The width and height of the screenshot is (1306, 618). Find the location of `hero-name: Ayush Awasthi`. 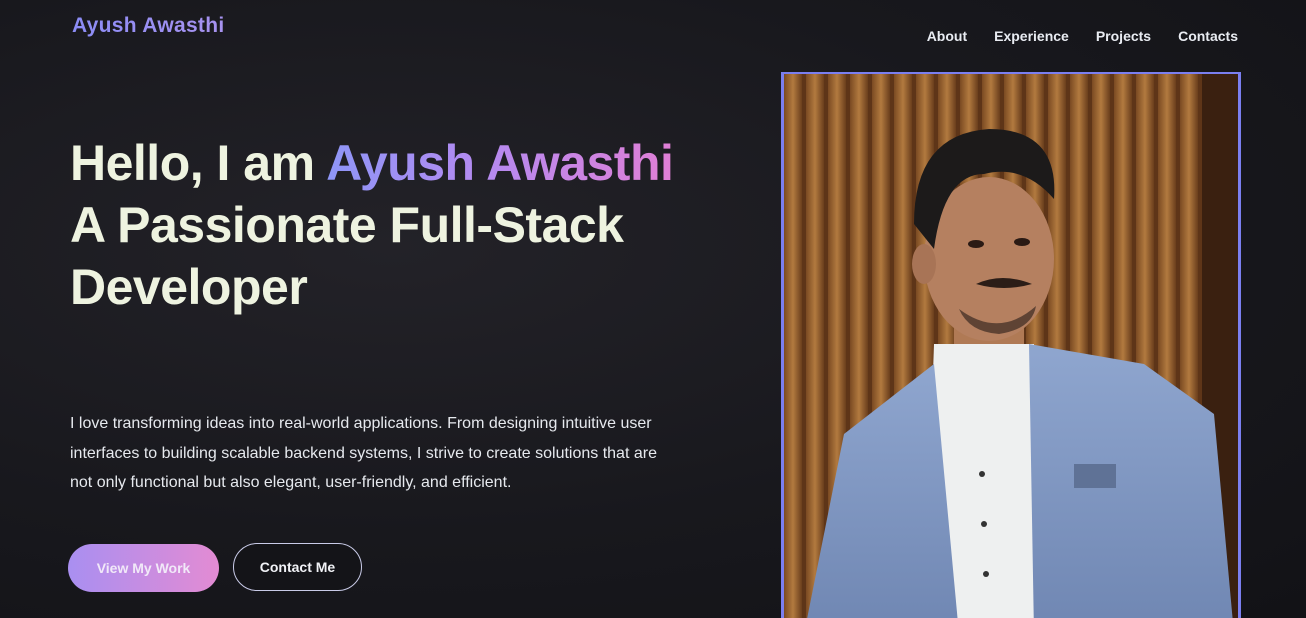

hero-name: Ayush Awasthi is located at coordinates (500, 163).